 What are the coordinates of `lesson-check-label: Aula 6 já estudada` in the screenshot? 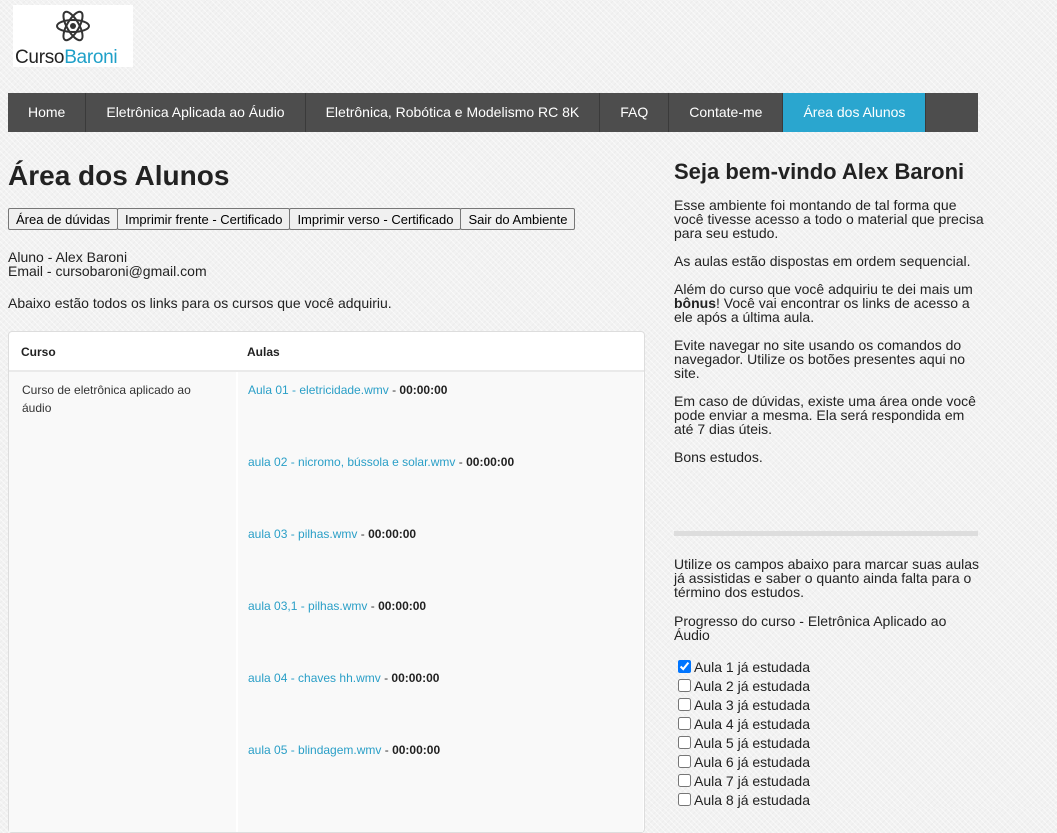 It's located at (752, 761).